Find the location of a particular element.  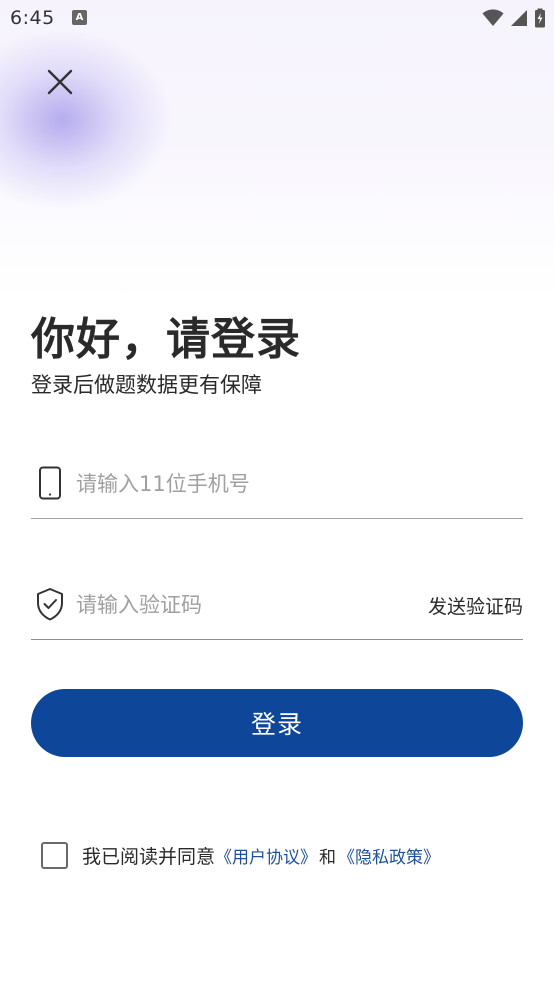

wifi-icon is located at coordinates (493, 17).